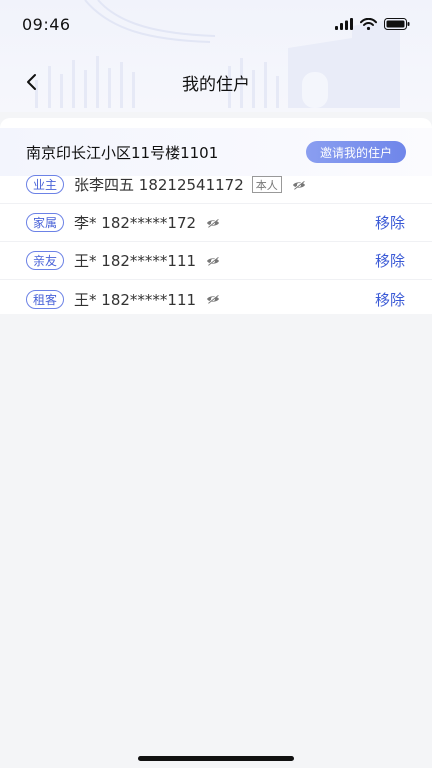  What do you see at coordinates (368, 24) in the screenshot?
I see `wifi-icon` at bounding box center [368, 24].